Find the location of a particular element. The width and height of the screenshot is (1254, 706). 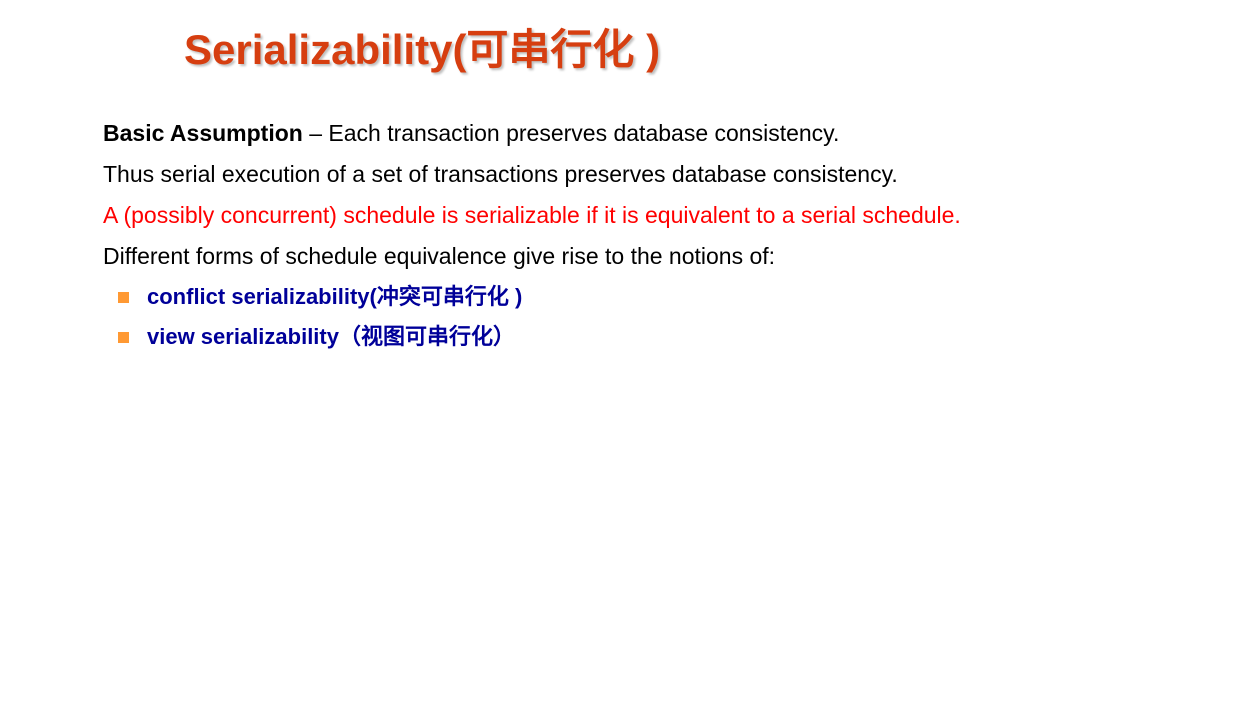

conflict-serializability-label: conflict serializability(冲突可串行化 ) is located at coordinates (335, 296).